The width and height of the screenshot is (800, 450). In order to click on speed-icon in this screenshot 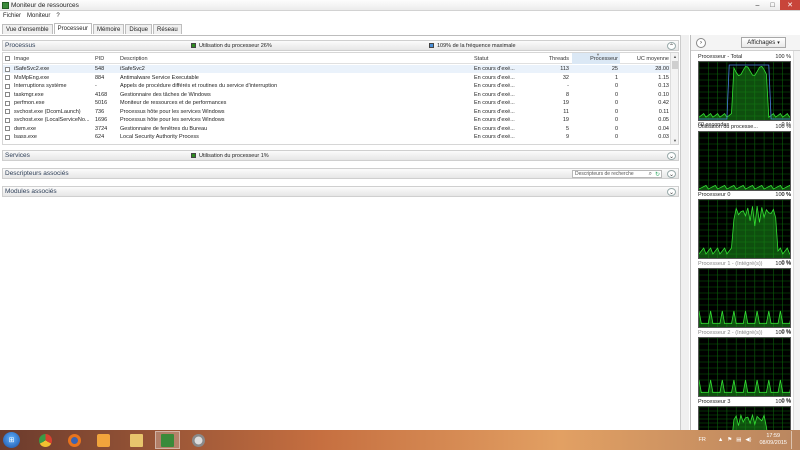, I will do `click(198, 440)`.